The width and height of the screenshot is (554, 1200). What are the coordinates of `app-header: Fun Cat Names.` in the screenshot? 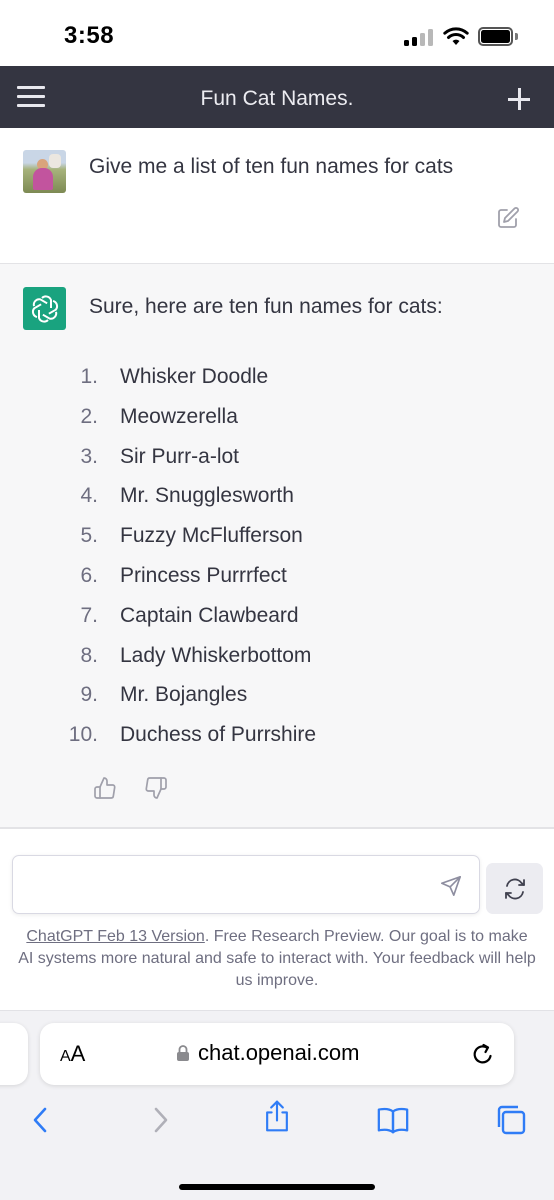 It's located at (277, 97).